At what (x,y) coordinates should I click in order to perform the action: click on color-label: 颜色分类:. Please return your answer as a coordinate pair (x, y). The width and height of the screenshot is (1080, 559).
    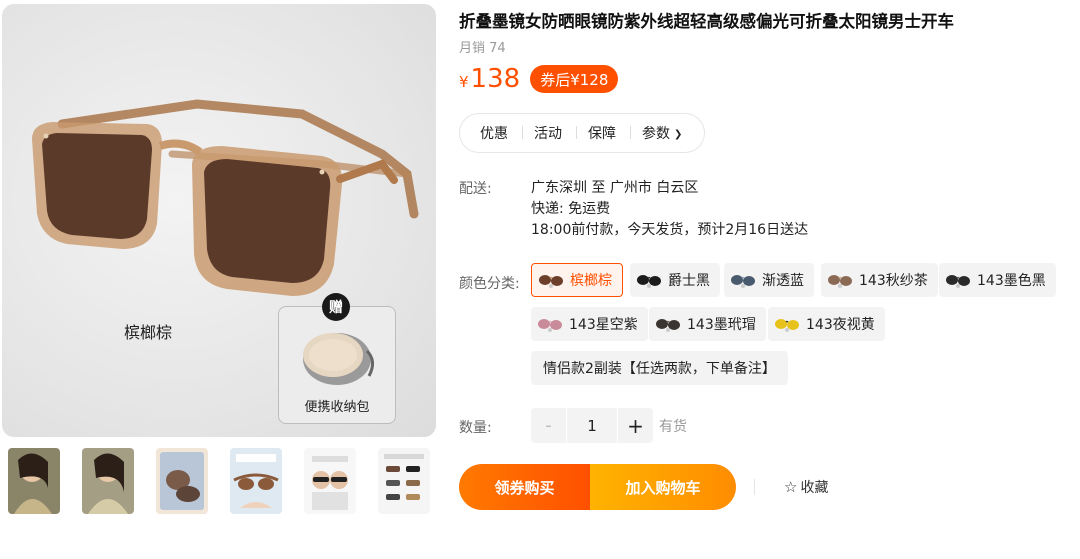
    Looking at the image, I should click on (489, 284).